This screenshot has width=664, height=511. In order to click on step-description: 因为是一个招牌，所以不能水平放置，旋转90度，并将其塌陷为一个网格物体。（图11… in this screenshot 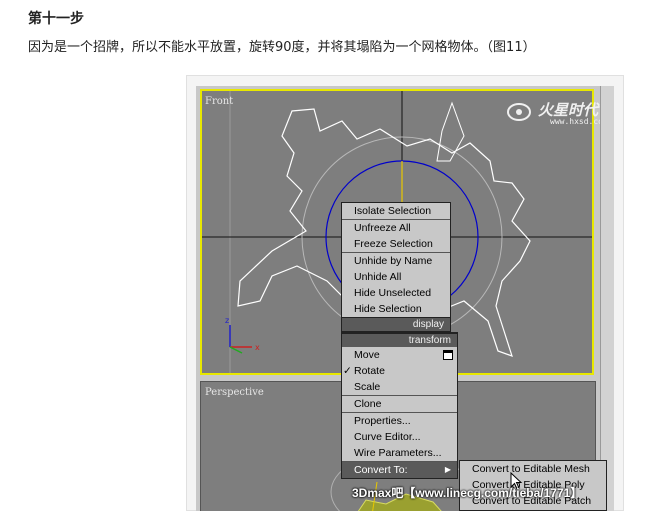, I will do `click(282, 47)`.